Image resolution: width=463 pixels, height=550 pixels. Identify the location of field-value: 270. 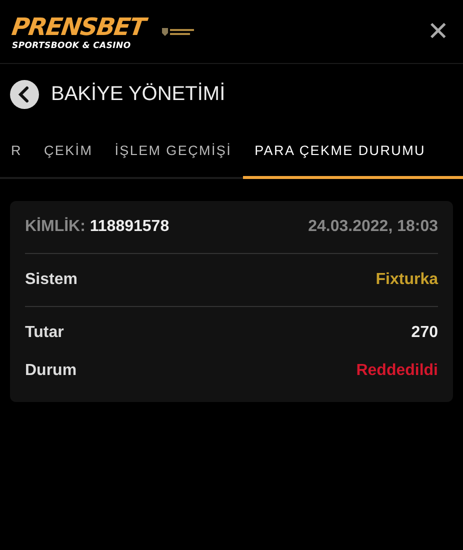
(424, 333).